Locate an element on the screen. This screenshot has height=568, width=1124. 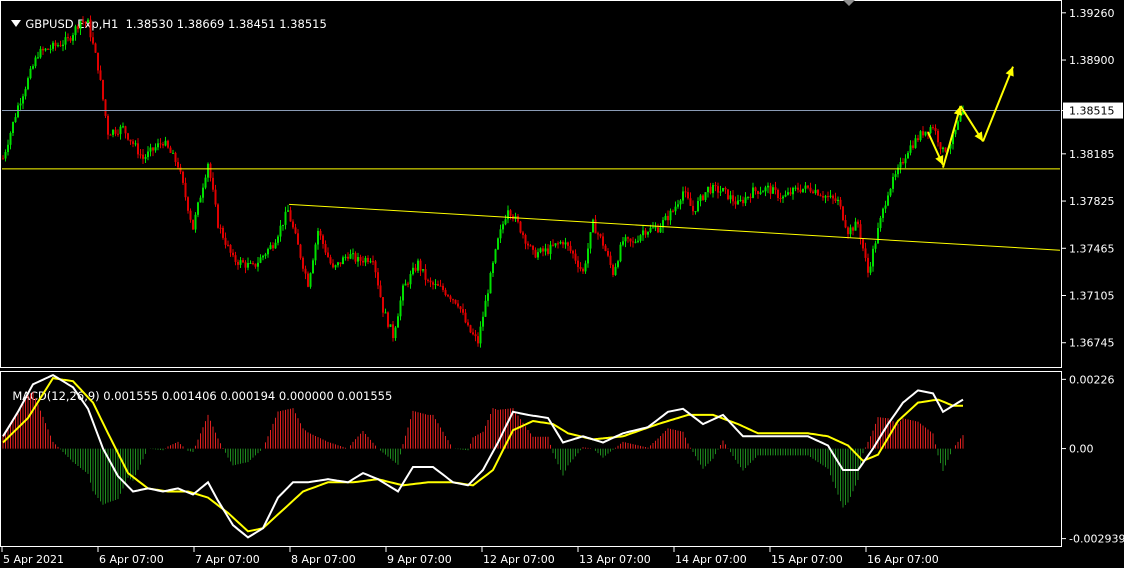
y-tick-label: 1.39260 is located at coordinates (1092, 13).